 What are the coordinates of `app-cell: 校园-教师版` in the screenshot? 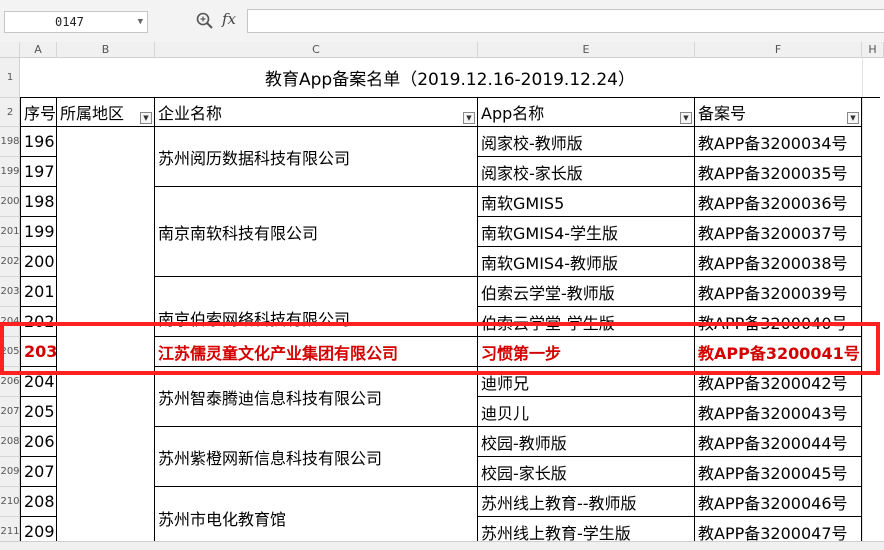 It's located at (586, 442).